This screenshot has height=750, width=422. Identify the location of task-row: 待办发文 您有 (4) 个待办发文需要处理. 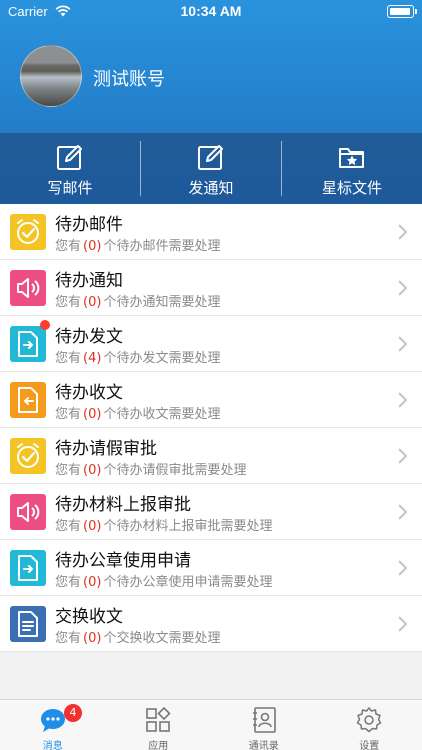
(211, 344).